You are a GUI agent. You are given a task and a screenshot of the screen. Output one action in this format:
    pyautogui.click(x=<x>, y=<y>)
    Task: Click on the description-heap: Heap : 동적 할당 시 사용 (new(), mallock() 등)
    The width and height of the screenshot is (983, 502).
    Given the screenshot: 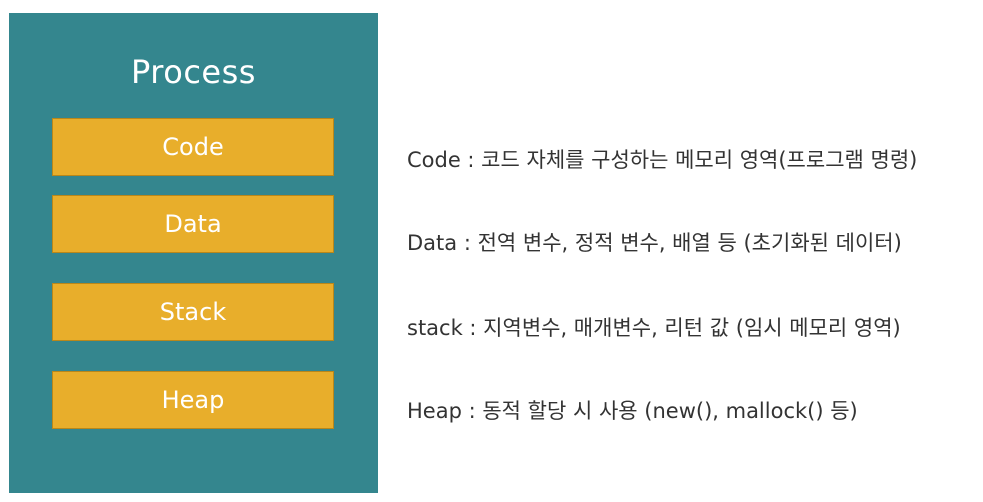 What is the action you would take?
    pyautogui.click(x=632, y=411)
    